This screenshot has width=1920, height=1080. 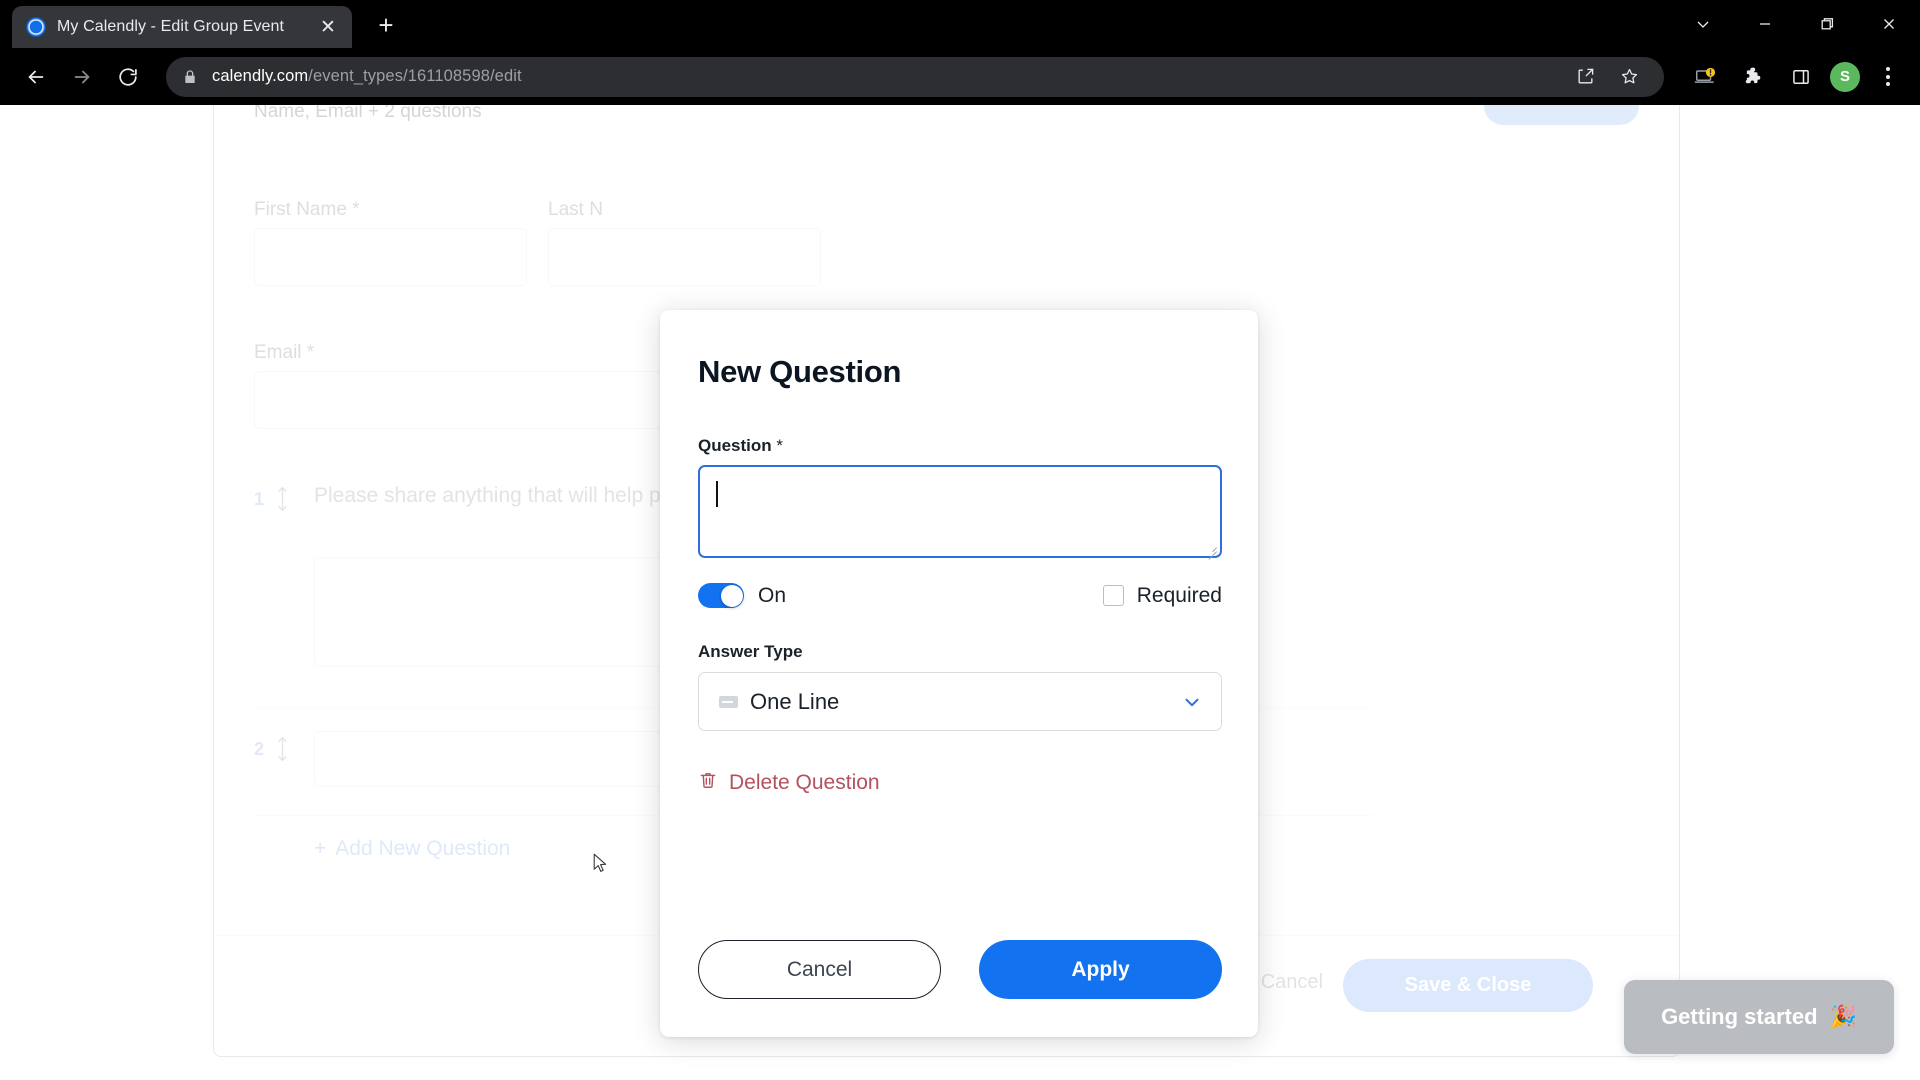 What do you see at coordinates (284, 352) in the screenshot?
I see `label-email: Email *` at bounding box center [284, 352].